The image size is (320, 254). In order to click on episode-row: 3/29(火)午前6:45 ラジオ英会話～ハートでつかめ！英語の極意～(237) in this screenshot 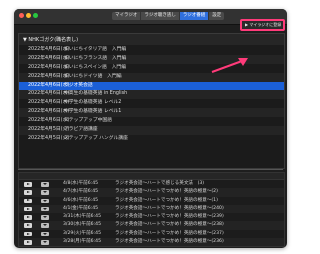, I will do `click(151, 234)`.